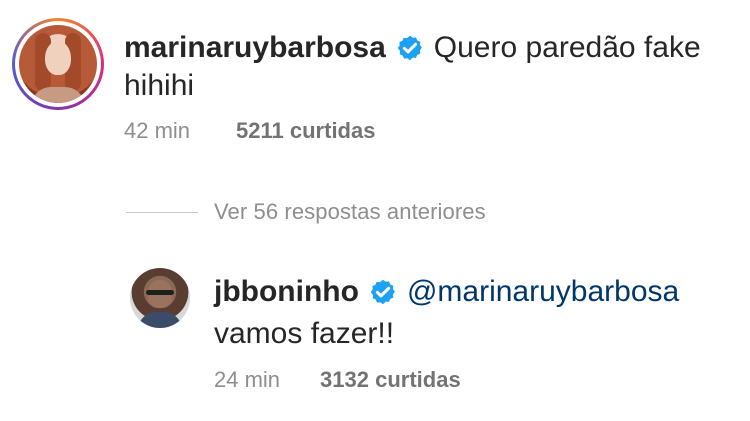 The width and height of the screenshot is (750, 421). What do you see at coordinates (255, 48) in the screenshot?
I see `top-username: marinaruybarbosa` at bounding box center [255, 48].